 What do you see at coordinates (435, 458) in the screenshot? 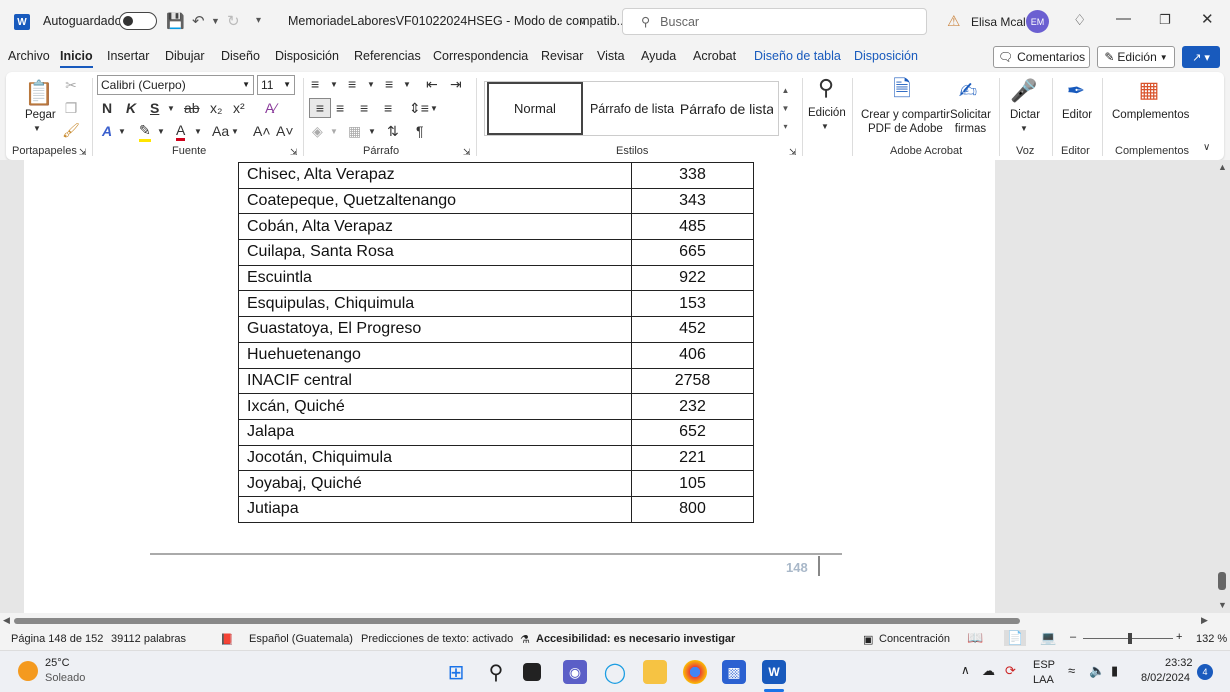
I see `table-cell-location: Jocotán, Chiquimula` at bounding box center [435, 458].